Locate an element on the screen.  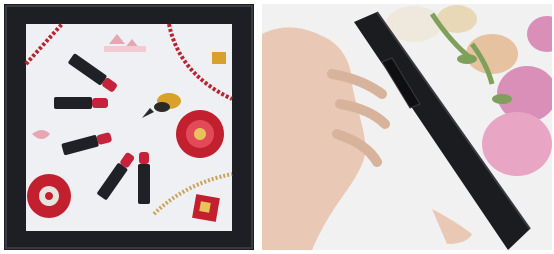
red-flower-brooch is located at coordinates (200, 134).